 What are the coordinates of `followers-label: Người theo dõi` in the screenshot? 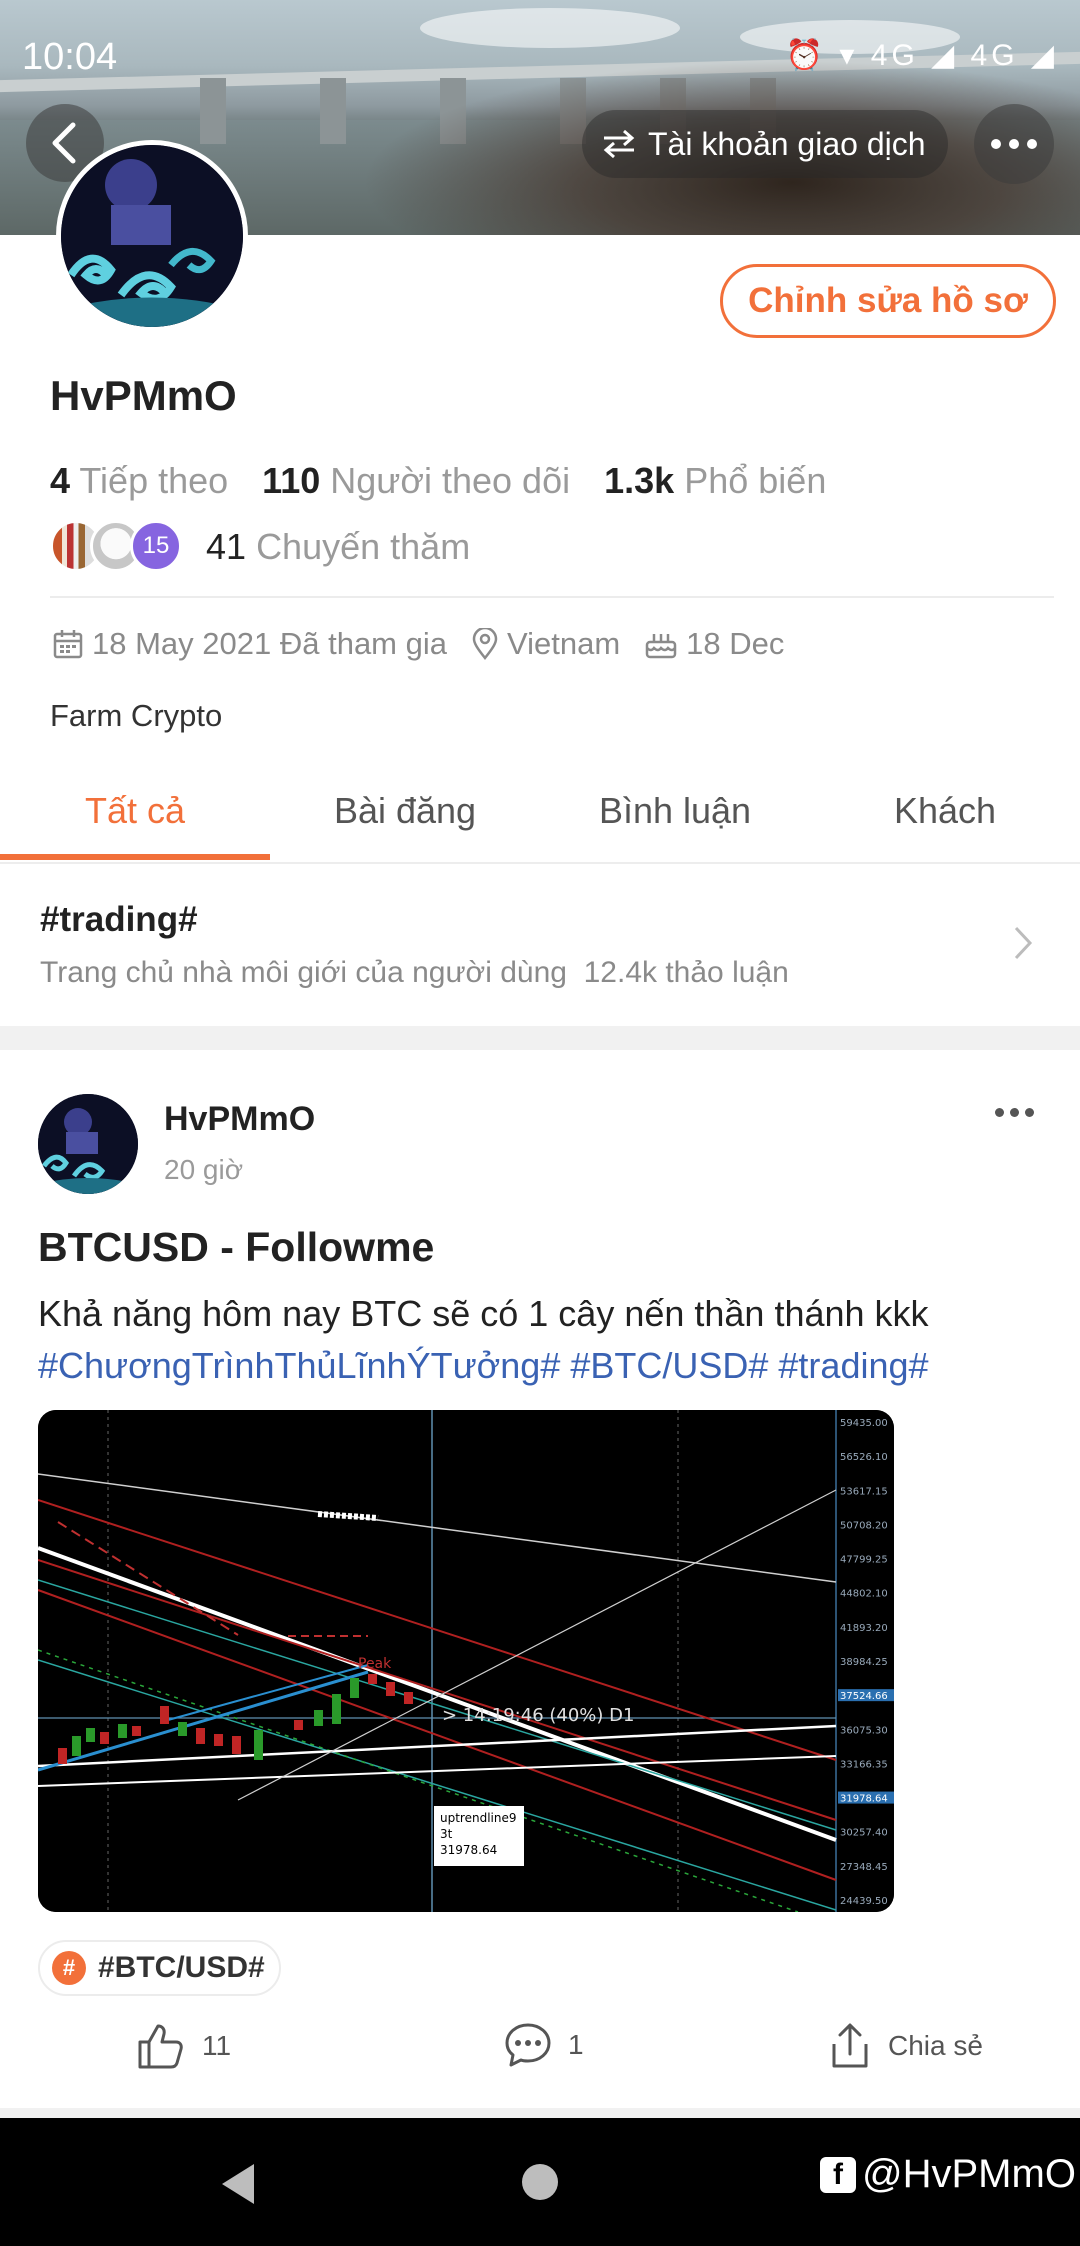 It's located at (450, 480).